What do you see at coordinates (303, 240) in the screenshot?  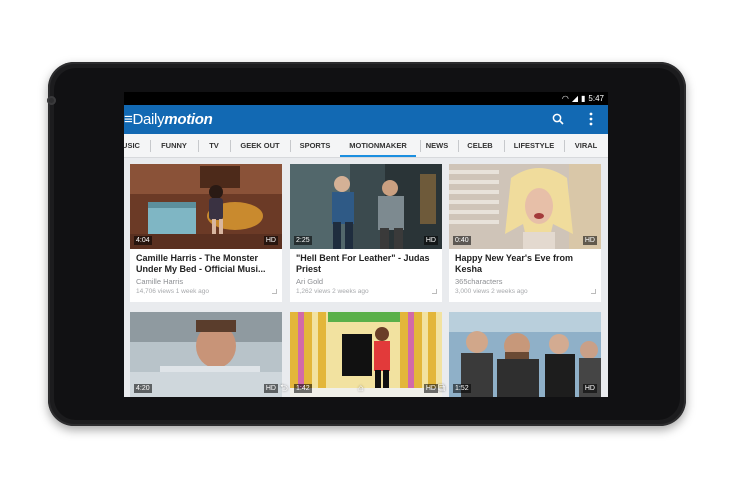 I see `duration-badge: 2:25` at bounding box center [303, 240].